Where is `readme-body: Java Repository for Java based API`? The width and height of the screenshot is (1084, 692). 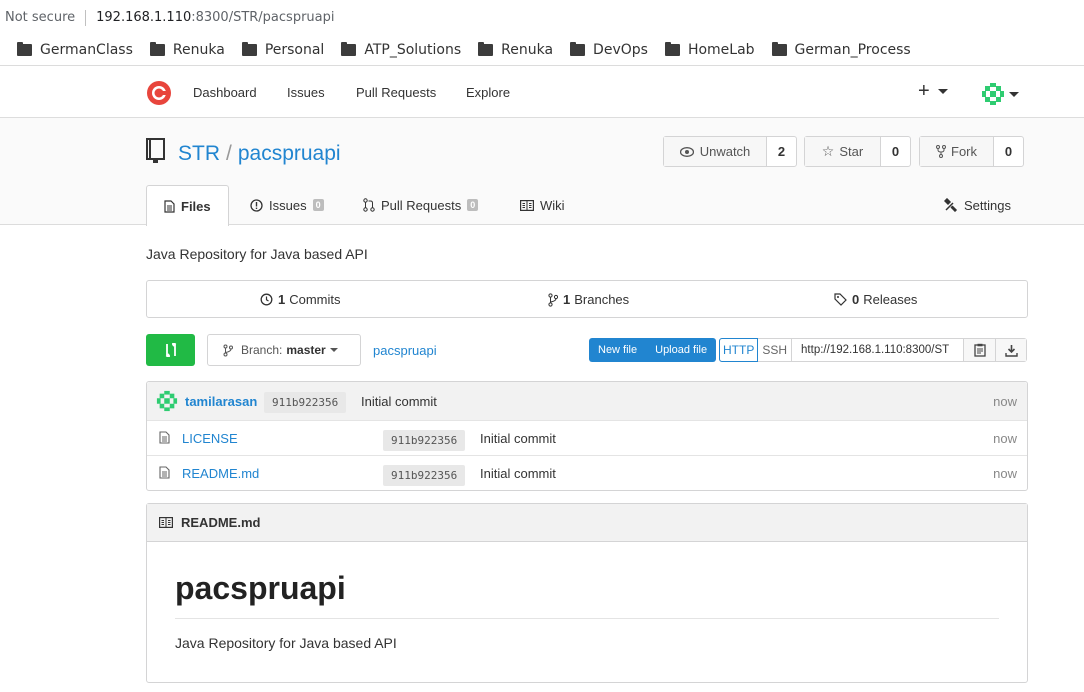
readme-body: Java Repository for Java based API is located at coordinates (286, 643).